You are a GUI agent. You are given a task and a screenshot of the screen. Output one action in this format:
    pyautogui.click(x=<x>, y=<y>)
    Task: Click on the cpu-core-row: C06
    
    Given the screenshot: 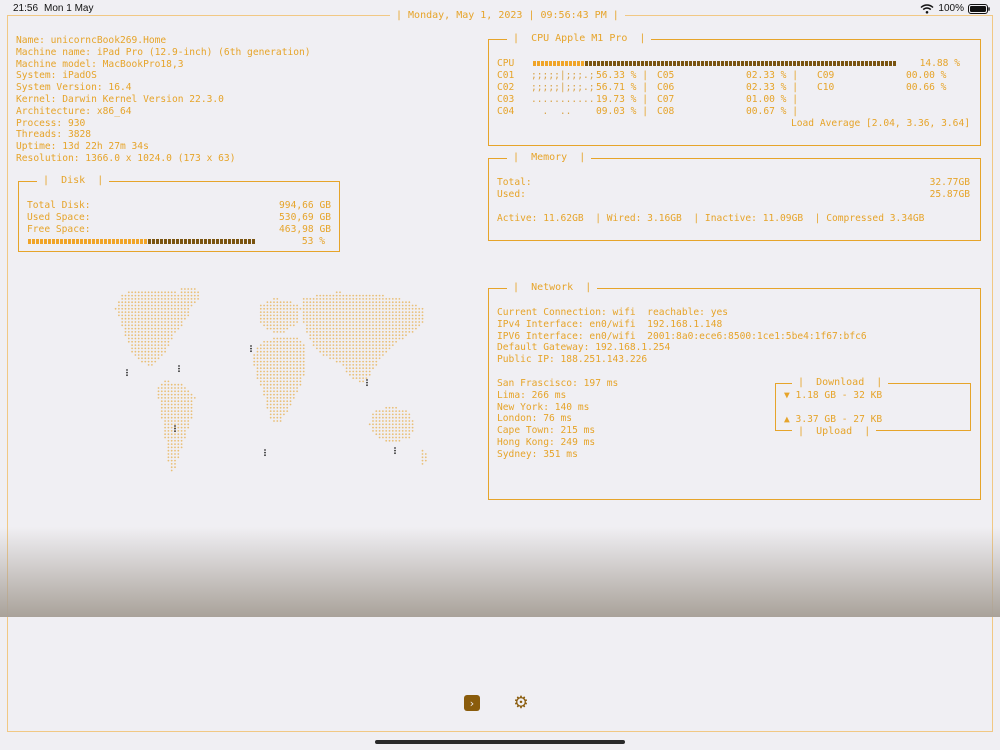 What is the action you would take?
    pyautogui.click(x=665, y=88)
    